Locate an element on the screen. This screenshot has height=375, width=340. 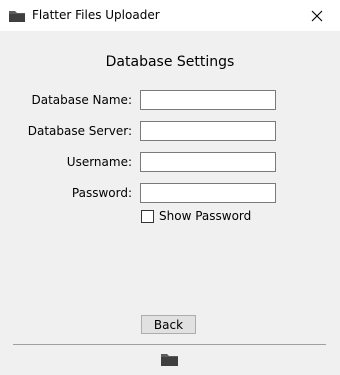
password-label: Password: is located at coordinates (101, 193).